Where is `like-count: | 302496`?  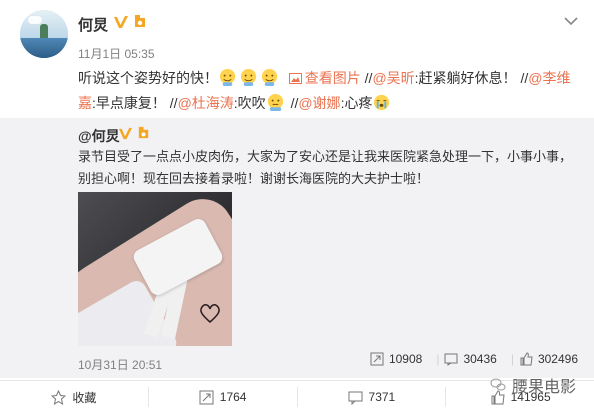
like-count: | 302496 is located at coordinates (544, 359).